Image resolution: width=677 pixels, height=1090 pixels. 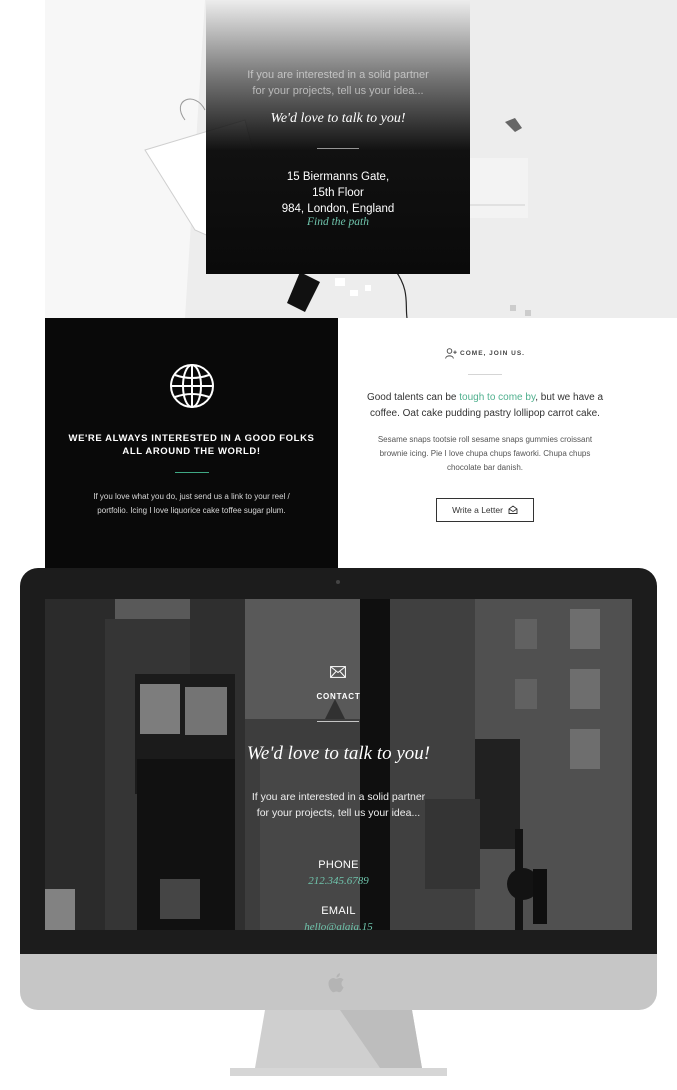 What do you see at coordinates (338, 696) in the screenshot?
I see `contact-label: CONTACT` at bounding box center [338, 696].